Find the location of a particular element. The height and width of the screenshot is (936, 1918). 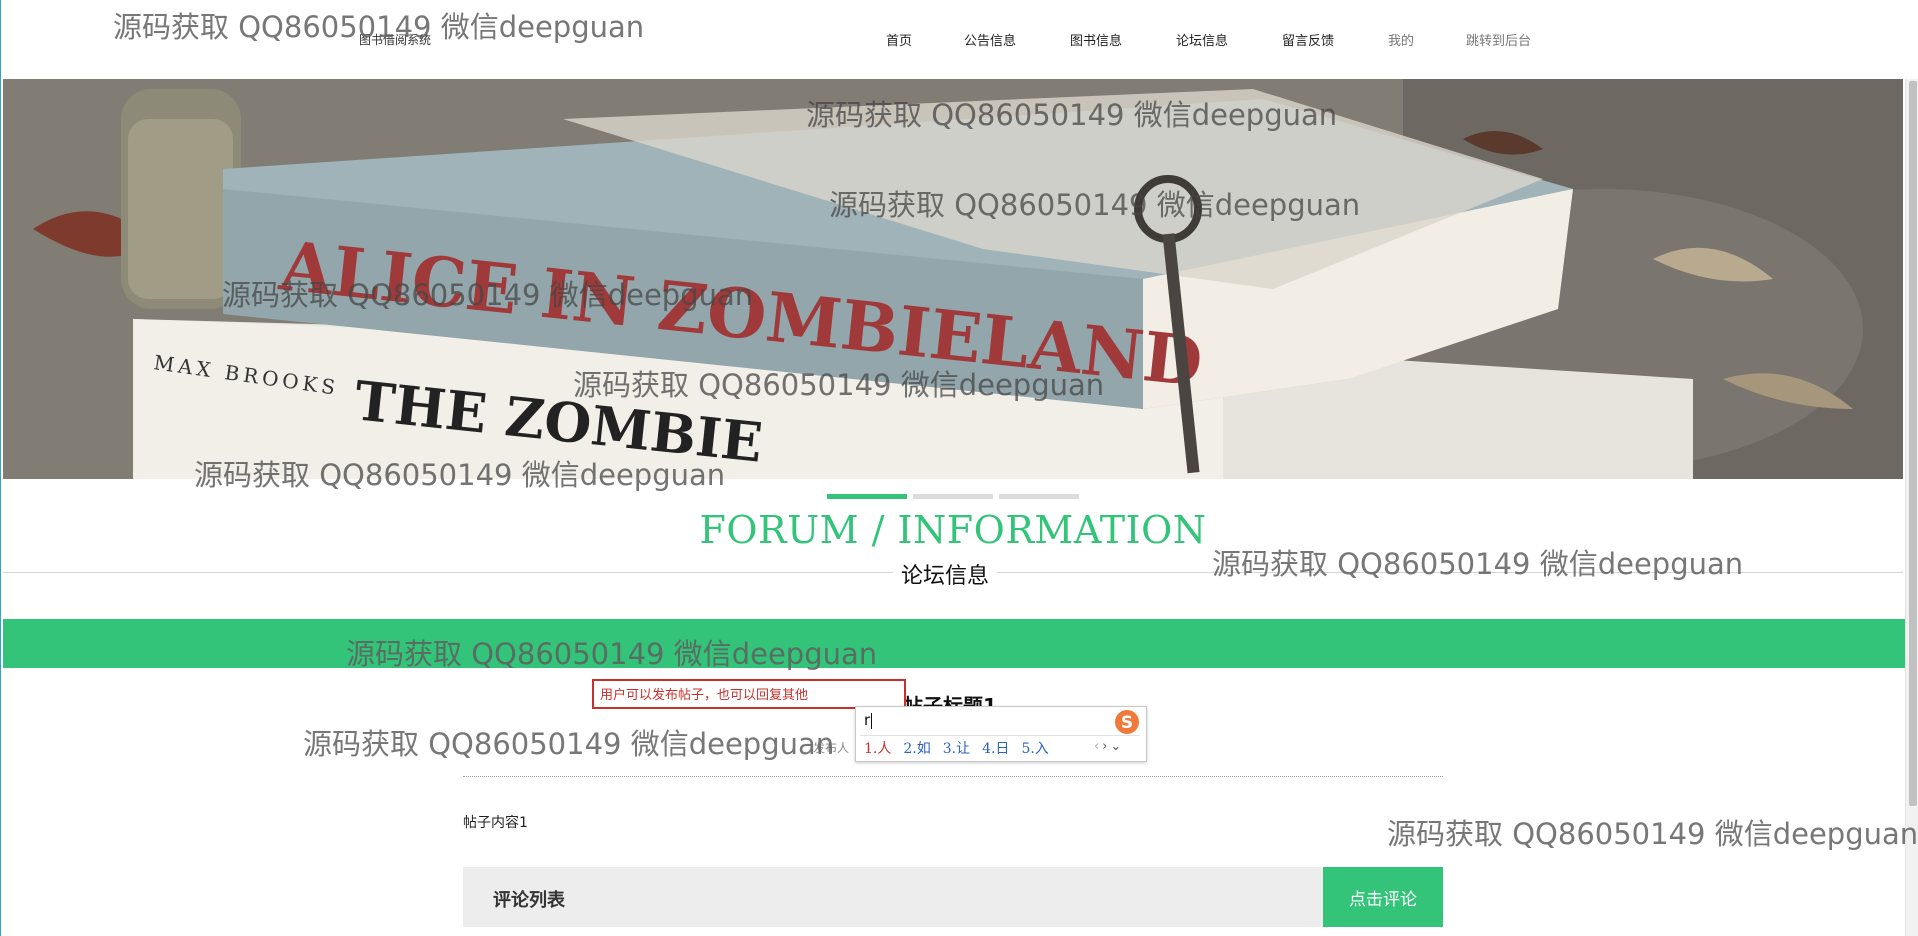

section-title-en: FORUM / INFORMATION is located at coordinates (953, 530).